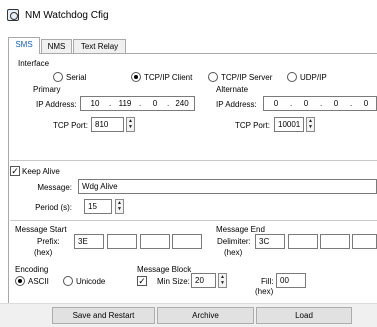 This screenshot has height=327, width=377. I want to click on alternate-port-spinner: ▲ ▼, so click(310, 124).